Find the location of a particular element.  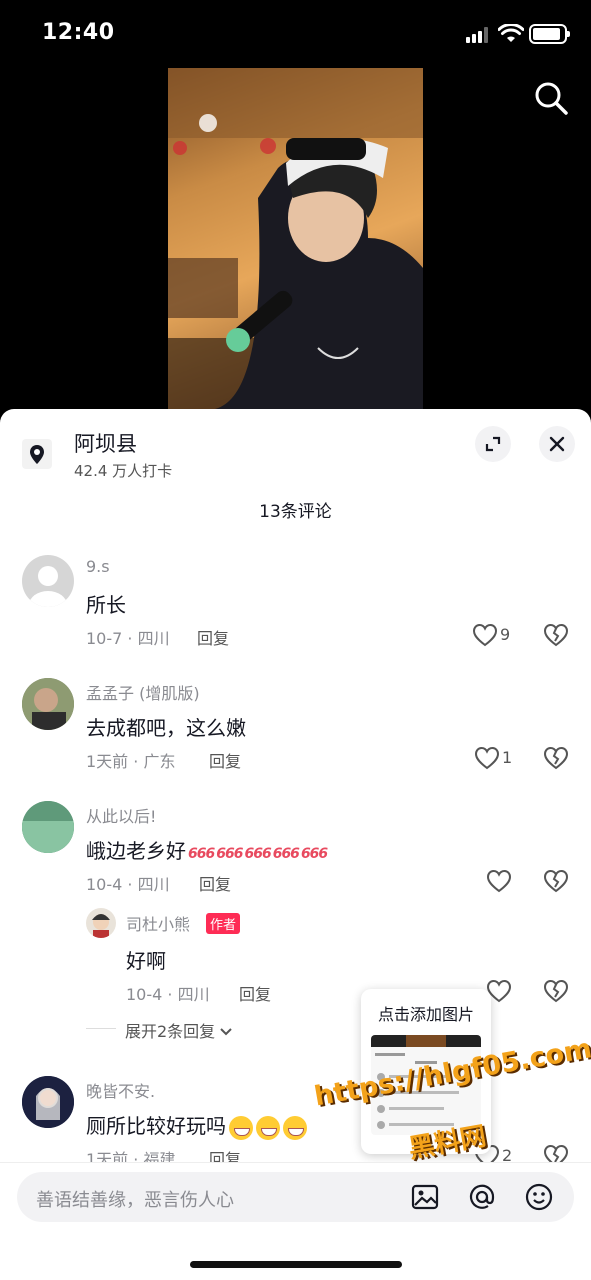

battery-icon is located at coordinates (549, 34).